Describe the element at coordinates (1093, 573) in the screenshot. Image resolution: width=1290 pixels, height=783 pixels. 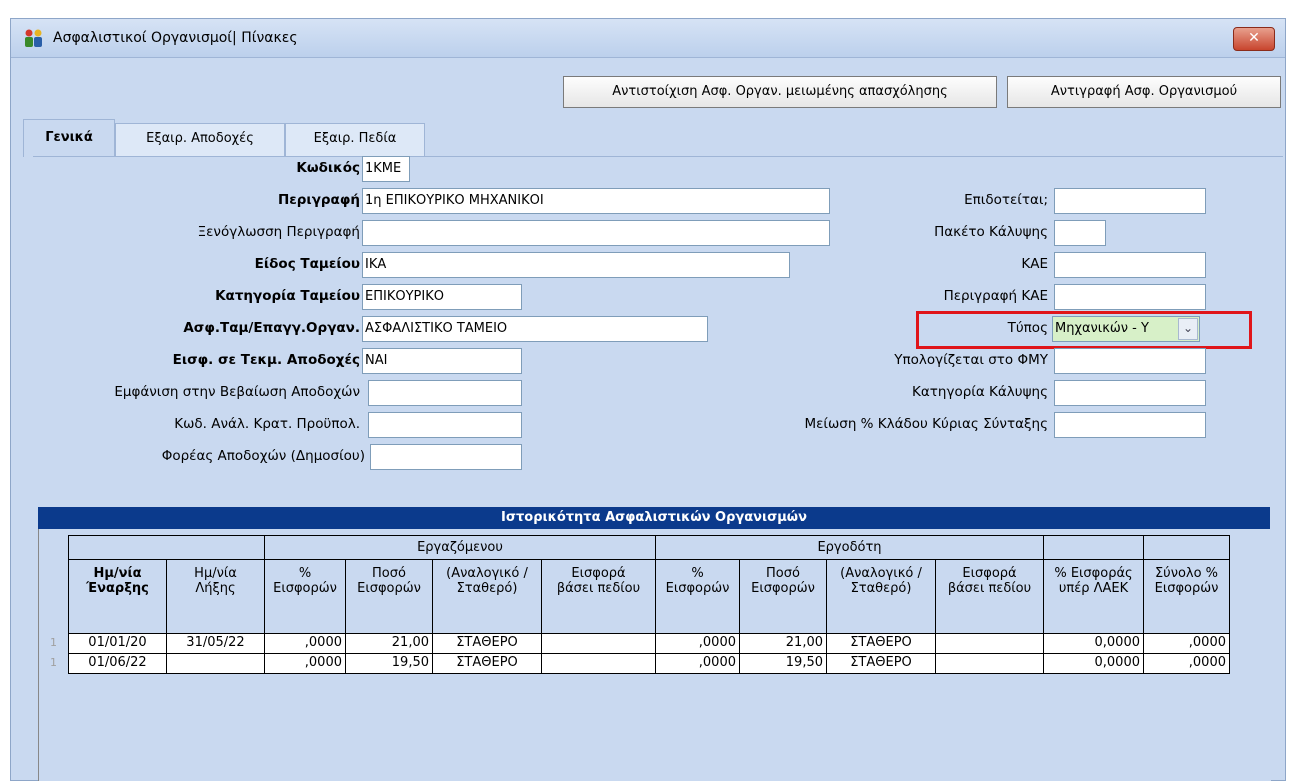
I see `column-header-line1: % Εισφοράς` at that location.